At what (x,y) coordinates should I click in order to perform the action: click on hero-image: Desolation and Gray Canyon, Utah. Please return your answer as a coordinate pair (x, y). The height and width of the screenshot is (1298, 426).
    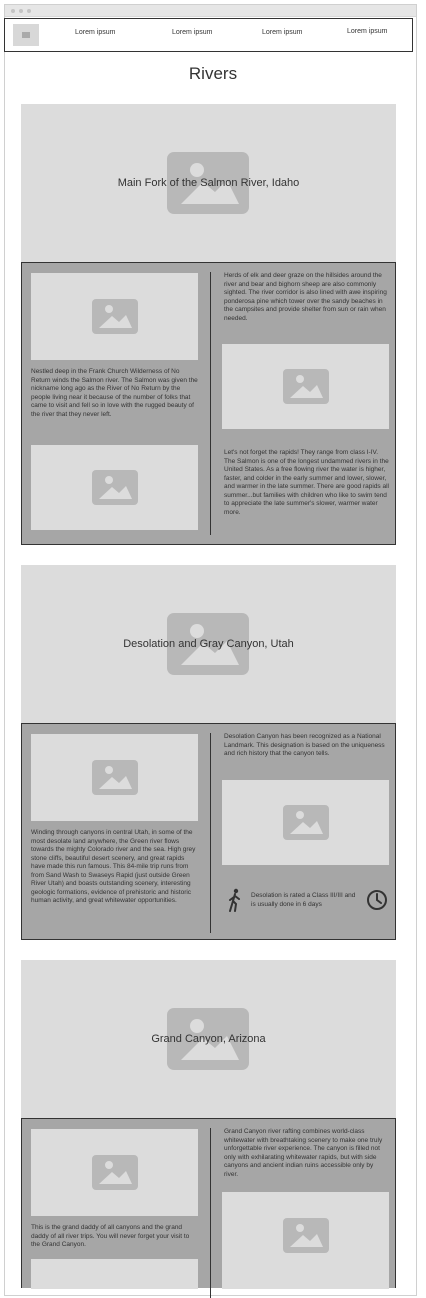
    Looking at the image, I should click on (208, 644).